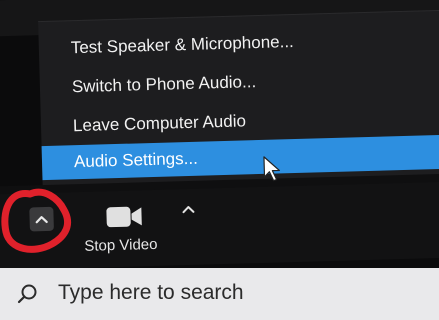  What do you see at coordinates (121, 245) in the screenshot?
I see `stop-video-label: Stop Video` at bounding box center [121, 245].